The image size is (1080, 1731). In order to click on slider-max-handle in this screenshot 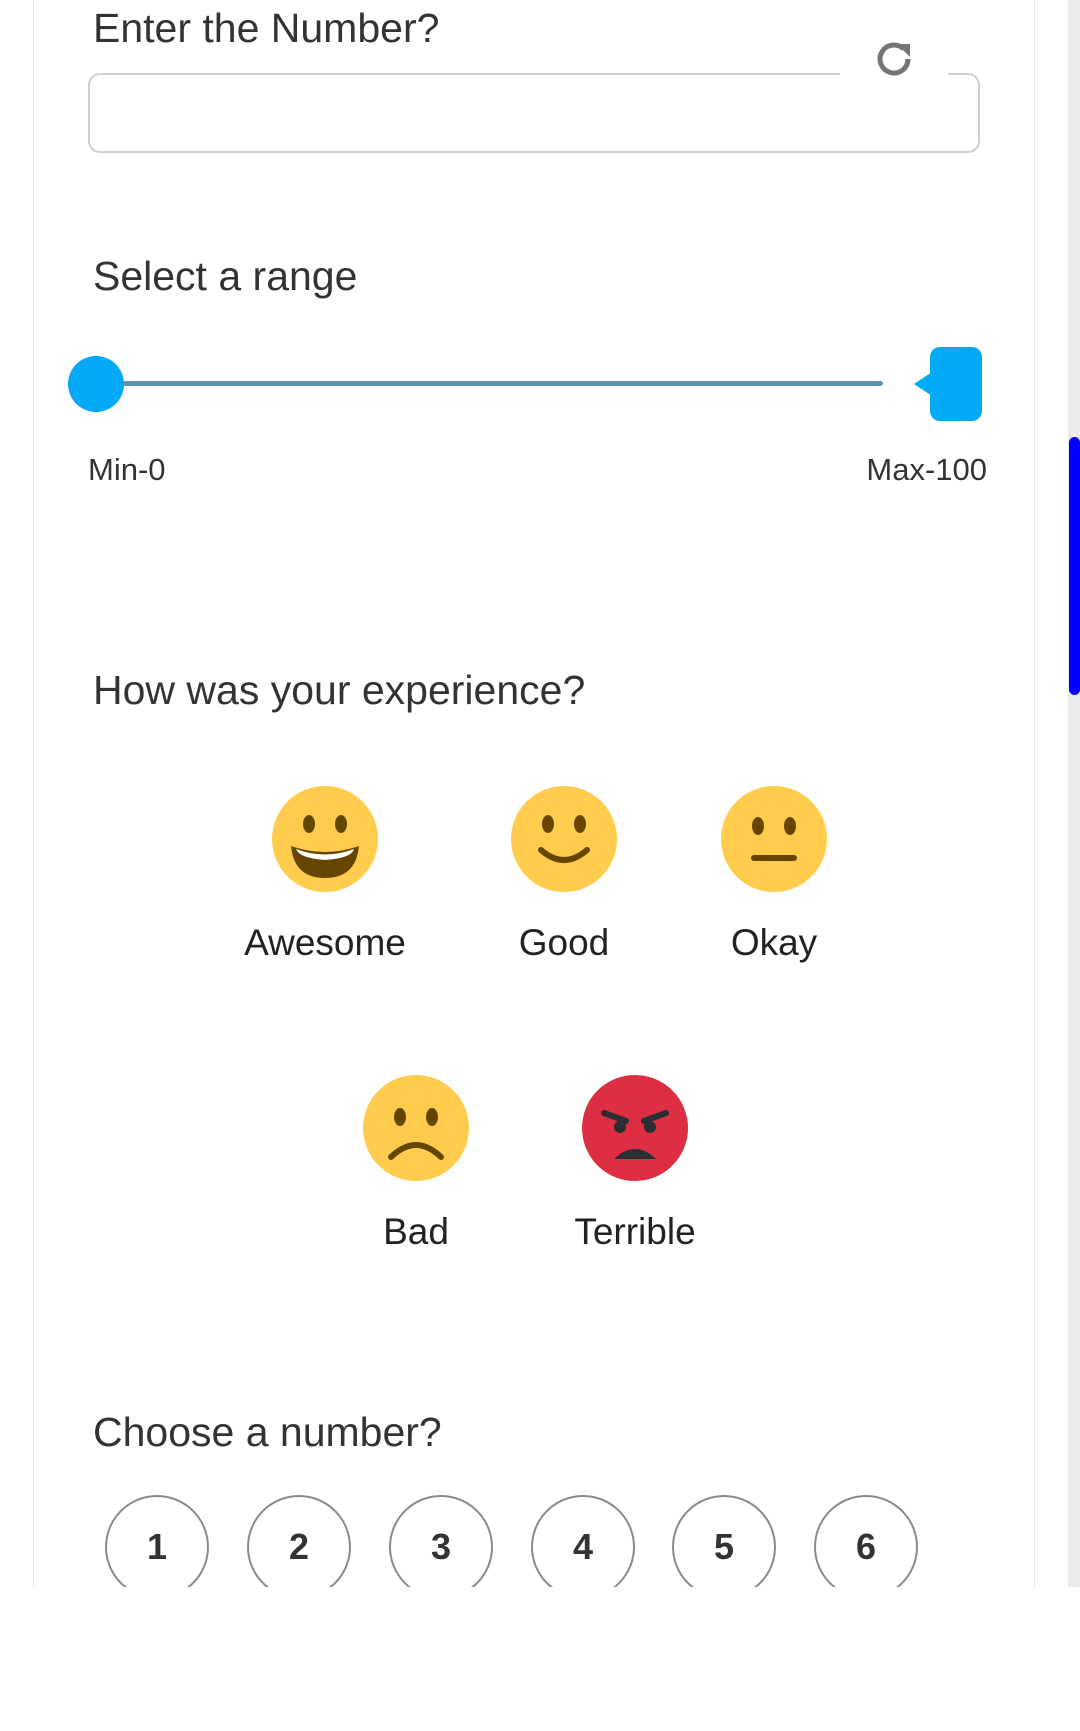, I will do `click(956, 384)`.